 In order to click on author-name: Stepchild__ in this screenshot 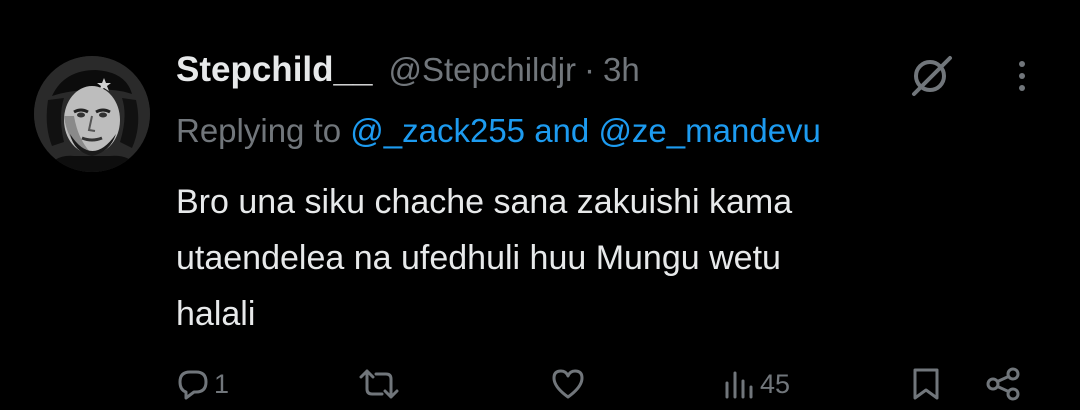, I will do `click(274, 70)`.